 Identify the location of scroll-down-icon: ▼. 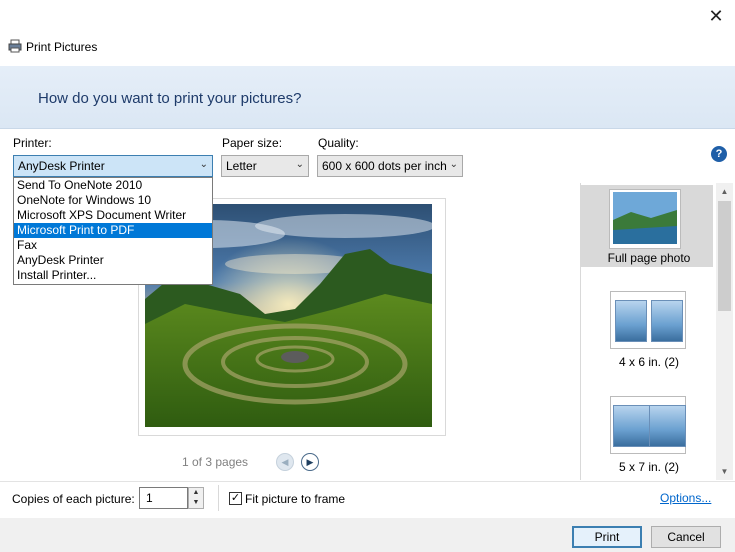
(724, 471).